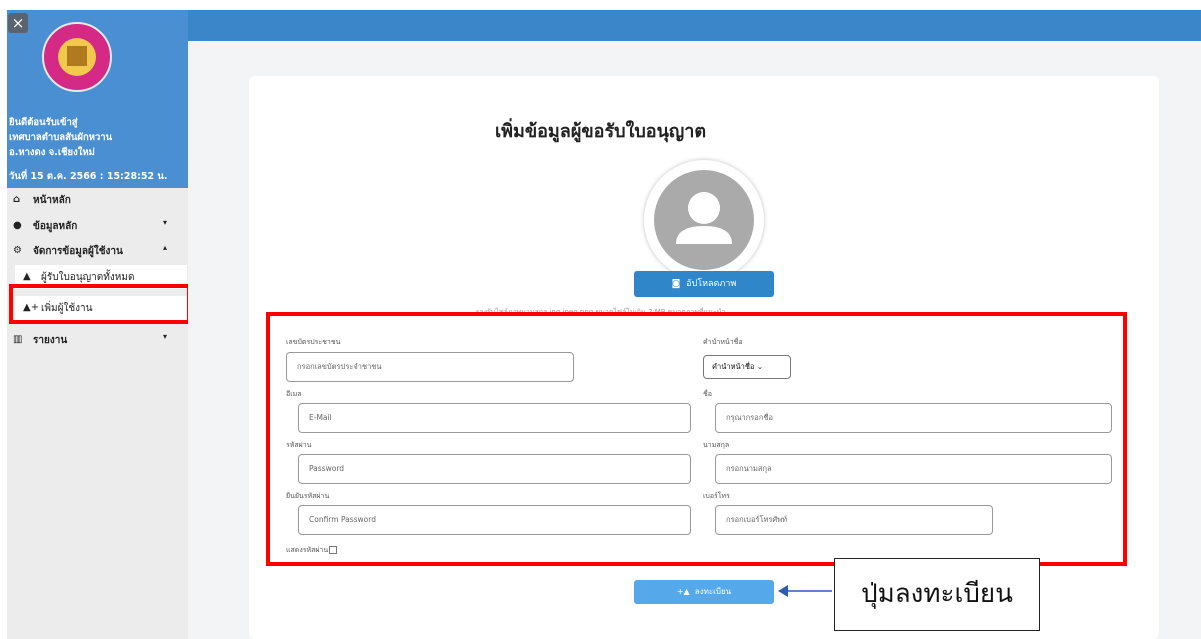 This screenshot has height=639, width=1201. I want to click on user-plus-icon: +▲, so click(683, 591).